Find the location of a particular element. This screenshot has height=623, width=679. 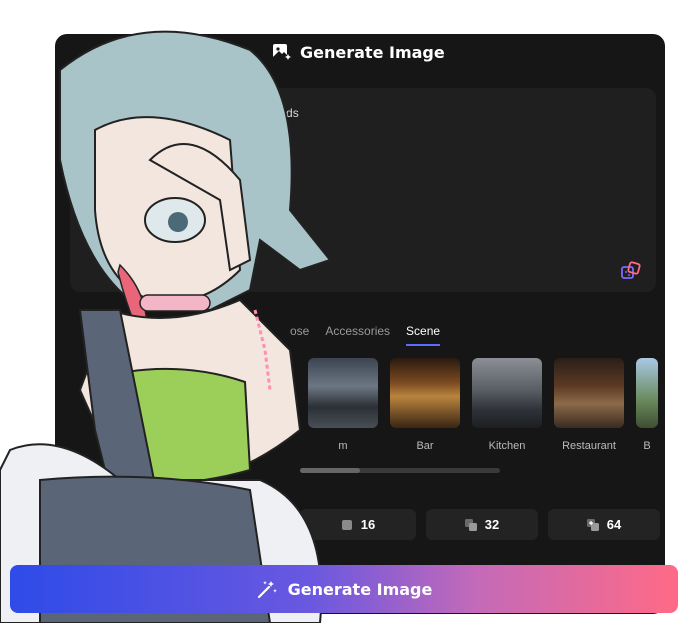

scene-item-bar: Bar is located at coordinates (425, 405).